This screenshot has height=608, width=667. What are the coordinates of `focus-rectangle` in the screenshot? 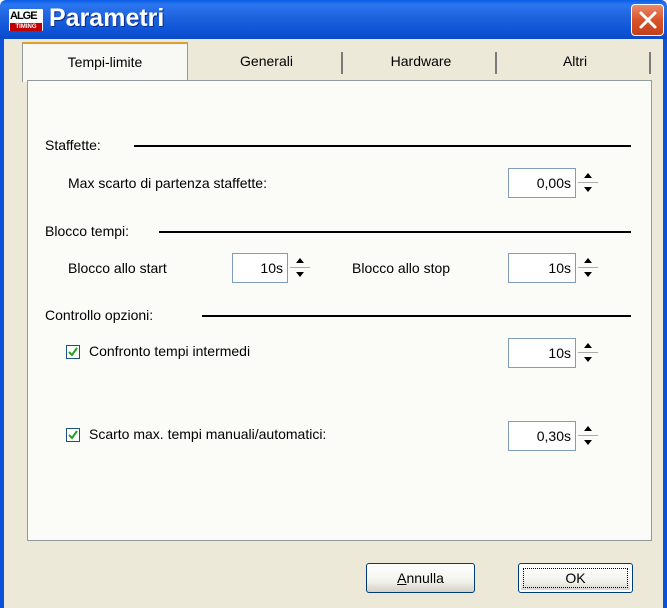 It's located at (575, 578).